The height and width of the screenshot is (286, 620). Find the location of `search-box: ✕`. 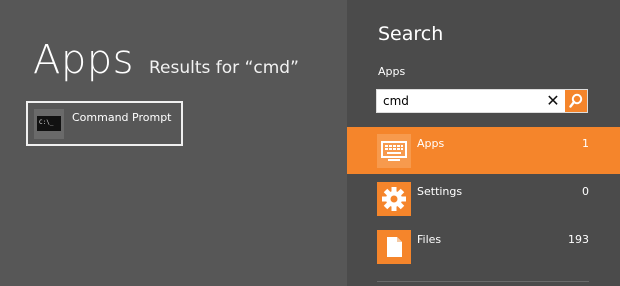

search-box: ✕ is located at coordinates (482, 101).